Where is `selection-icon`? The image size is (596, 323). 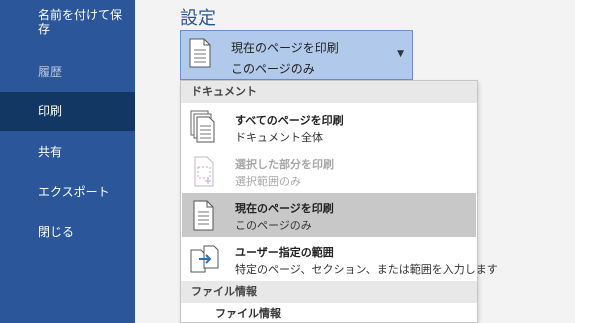
selection-icon is located at coordinates (204, 171).